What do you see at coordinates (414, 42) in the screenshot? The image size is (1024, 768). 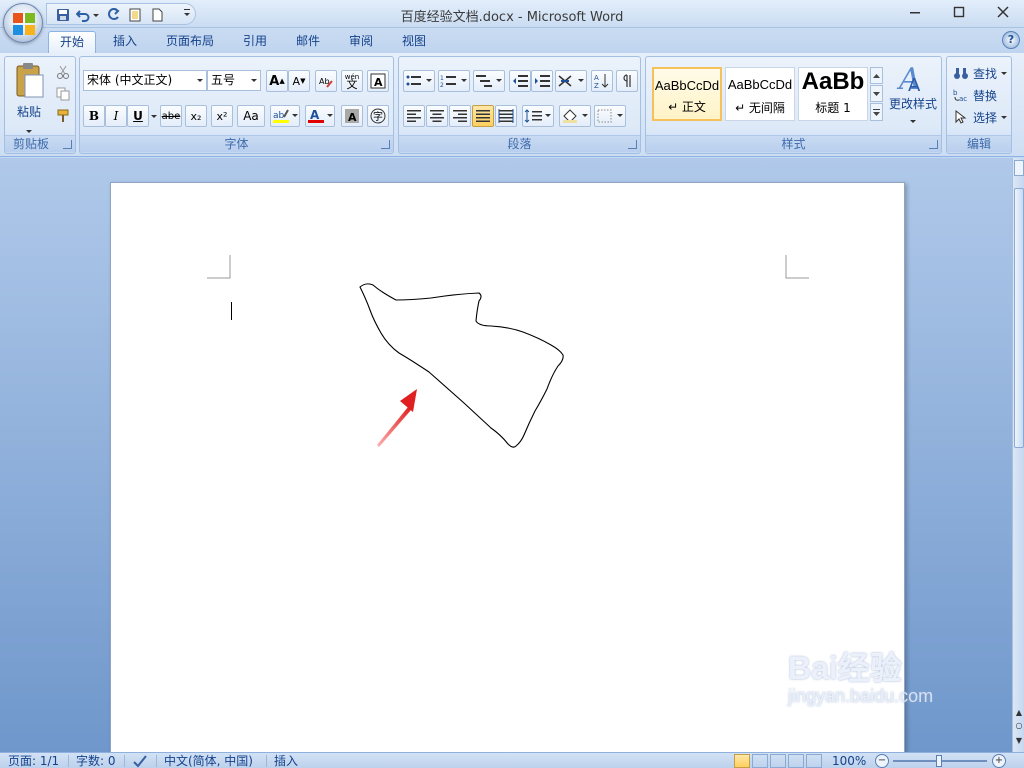 I see `tab-view: 视图` at bounding box center [414, 42].